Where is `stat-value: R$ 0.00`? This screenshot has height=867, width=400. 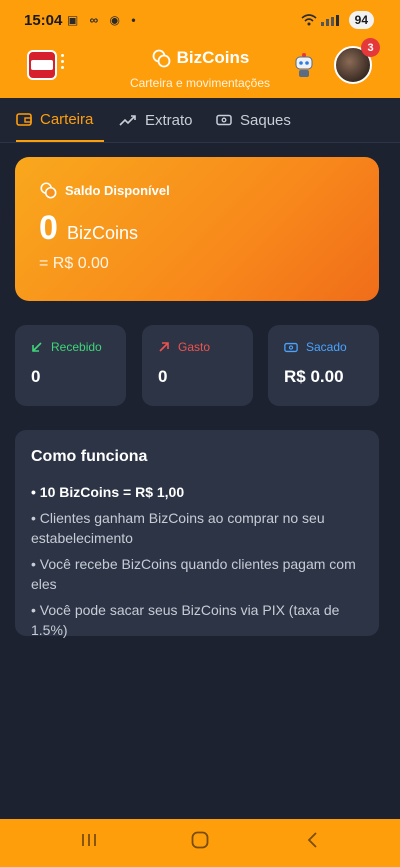
stat-value: R$ 0.00 is located at coordinates (314, 376).